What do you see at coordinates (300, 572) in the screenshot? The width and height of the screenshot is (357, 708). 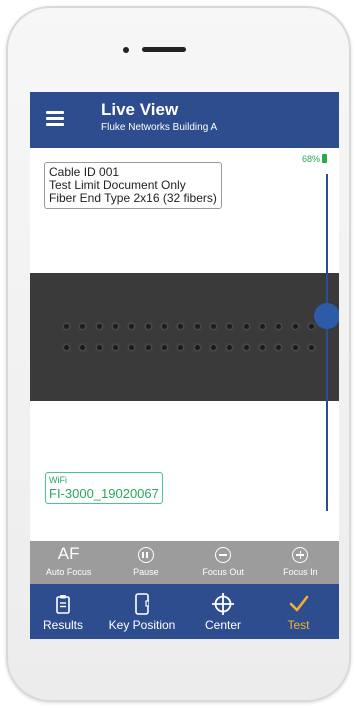 I see `focus-in-label: Focus In` at bounding box center [300, 572].